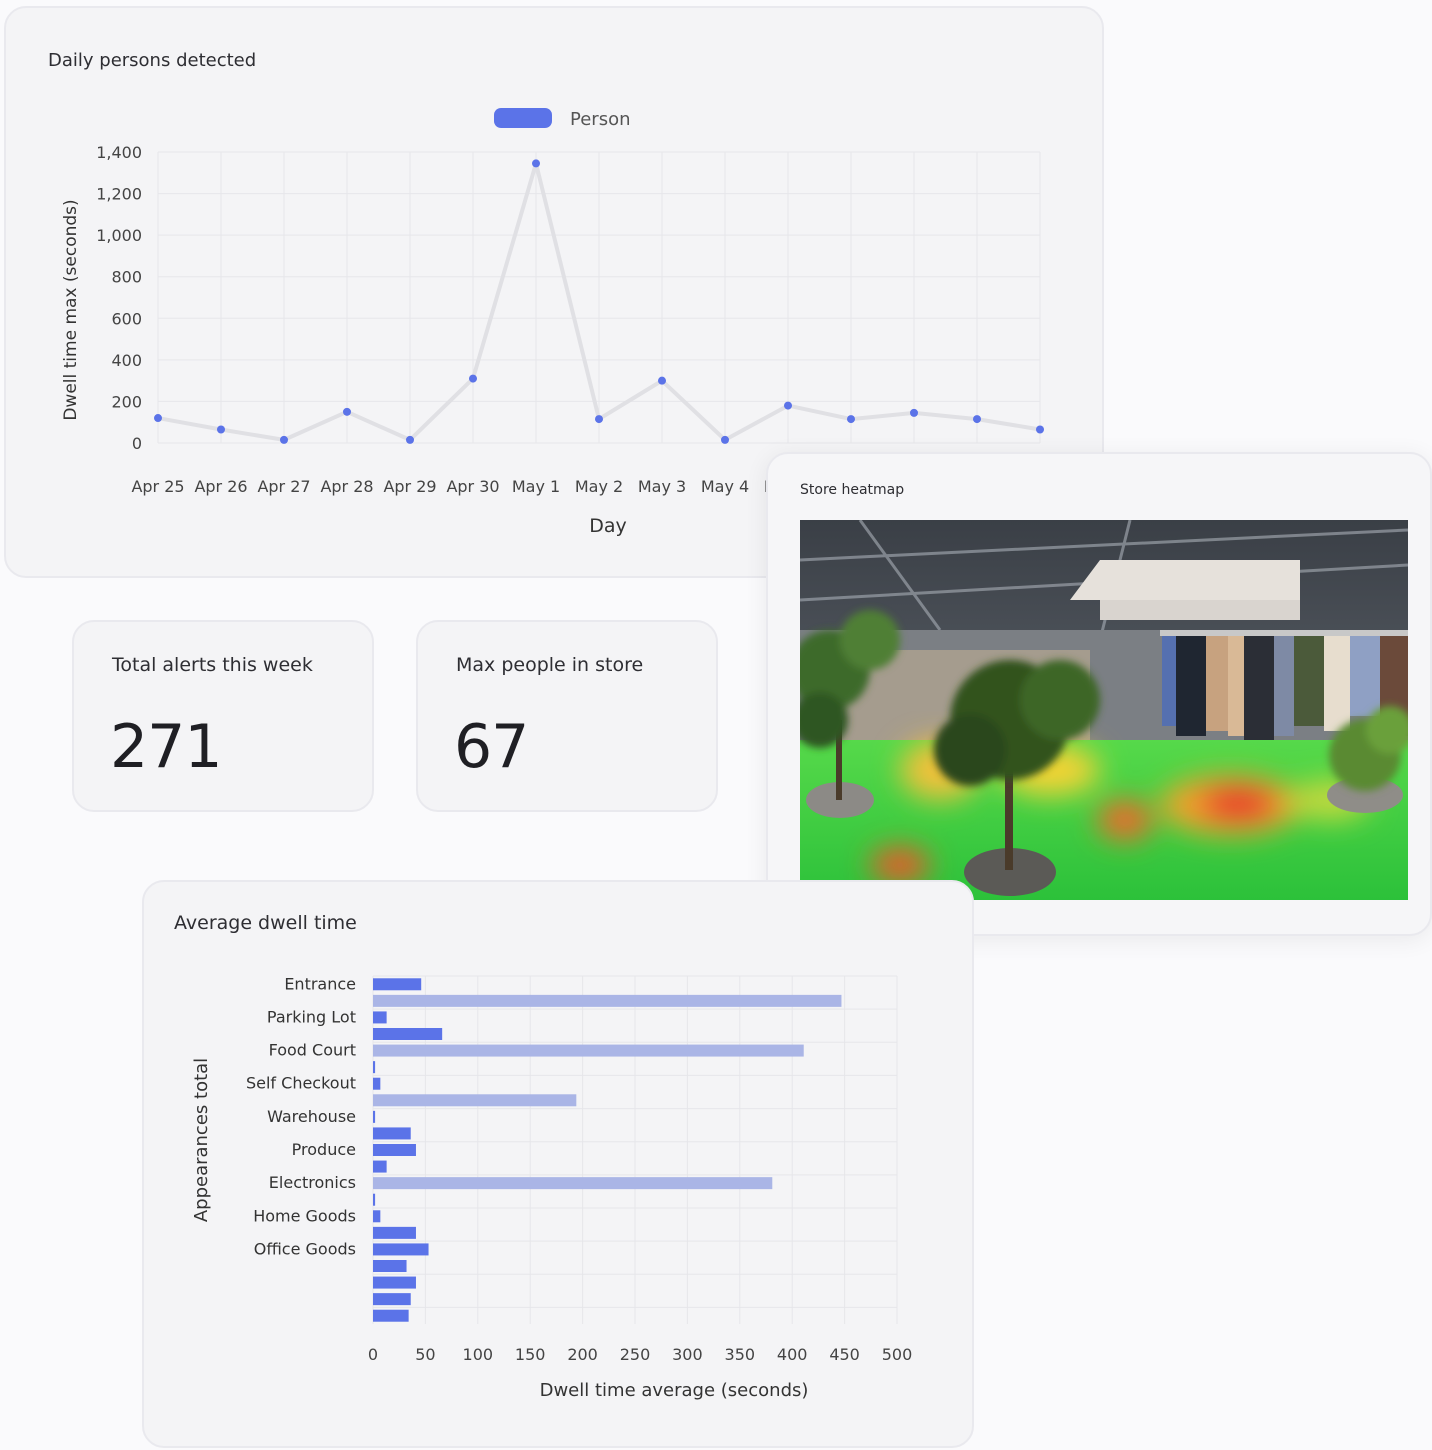 This screenshot has width=1432, height=1450. I want to click on x-tick-label: May 1, so click(536, 486).